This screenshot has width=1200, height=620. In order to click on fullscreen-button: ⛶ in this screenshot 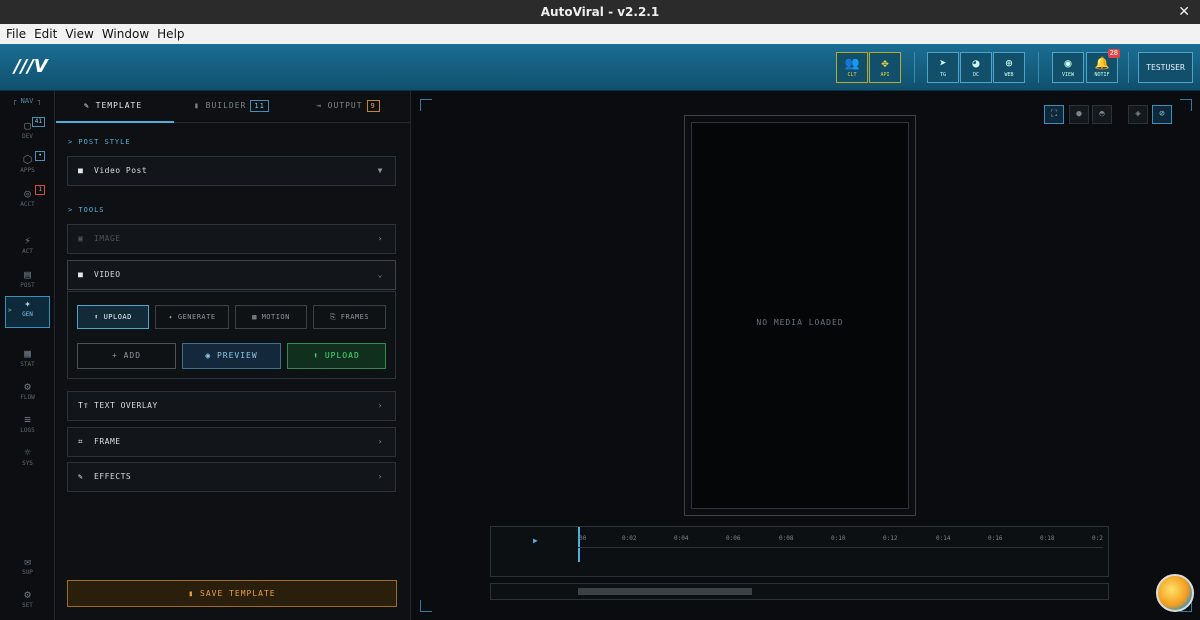, I will do `click(1054, 114)`.